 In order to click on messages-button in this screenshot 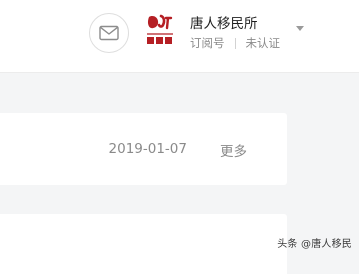, I will do `click(109, 33)`.